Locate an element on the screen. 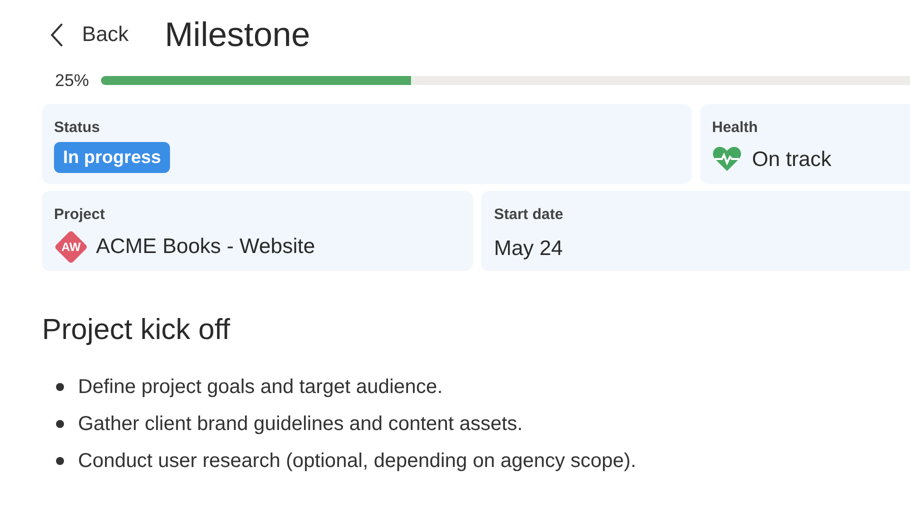 Image resolution: width=910 pixels, height=520 pixels. back-button: Back is located at coordinates (89, 35).